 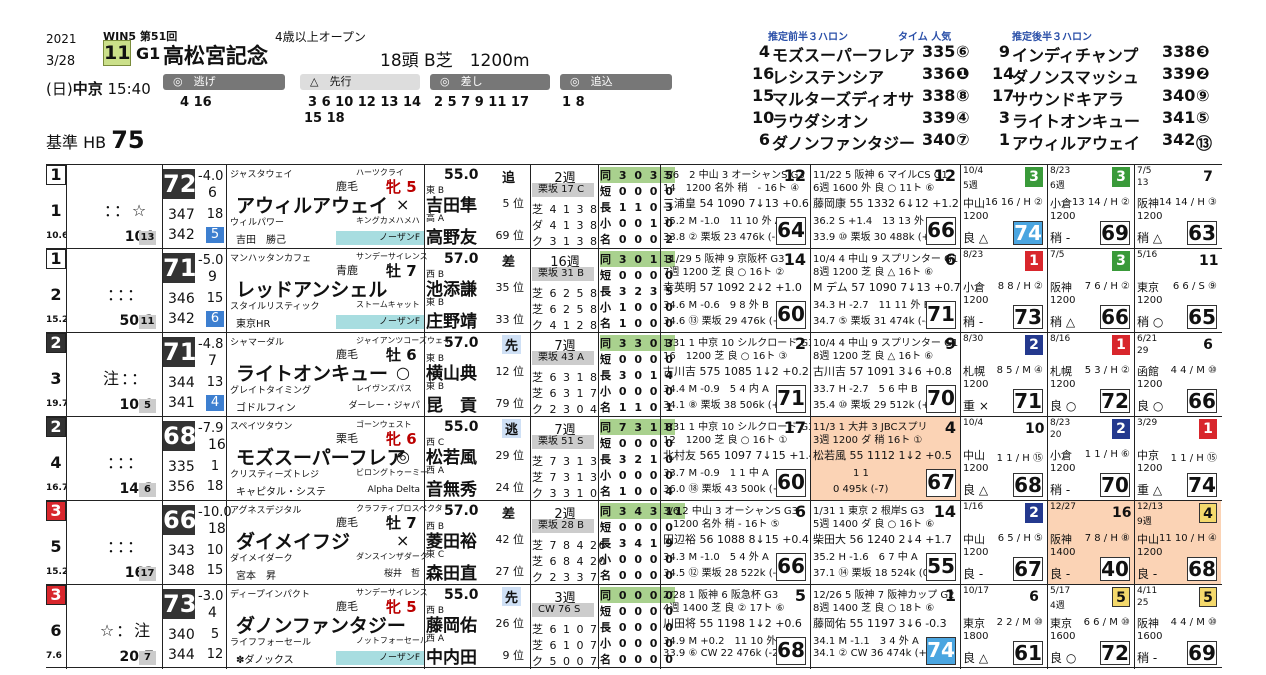 I want to click on sprint-rating: 70, so click(x=1115, y=485).